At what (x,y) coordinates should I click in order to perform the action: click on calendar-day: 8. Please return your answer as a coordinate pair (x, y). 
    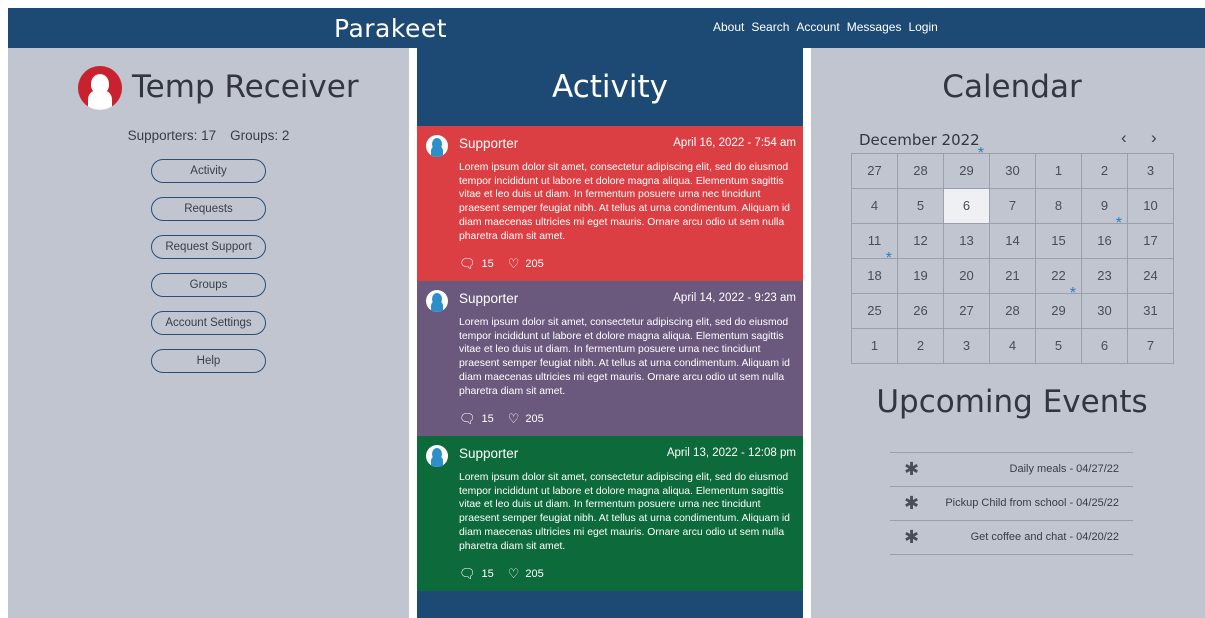
    Looking at the image, I should click on (1059, 206).